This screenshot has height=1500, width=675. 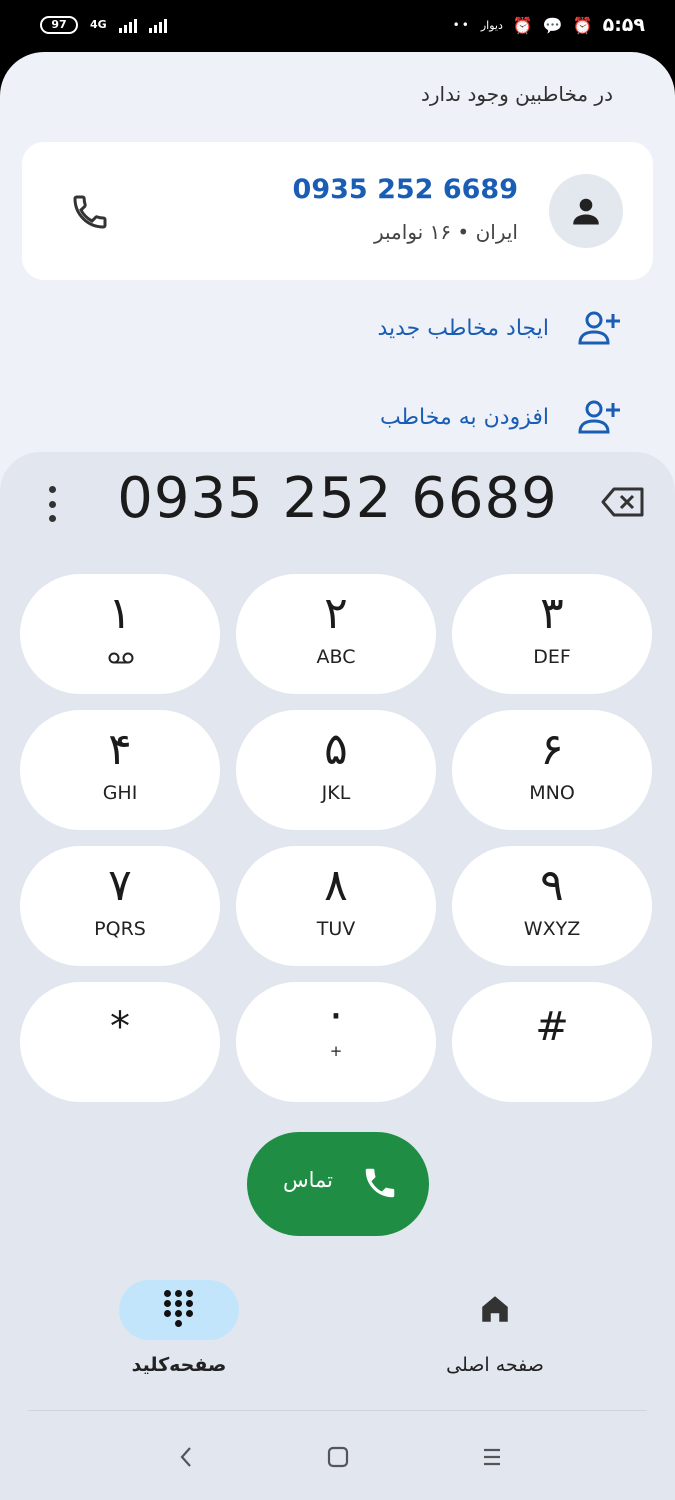 I want to click on key-digit: #, so click(x=552, y=1027).